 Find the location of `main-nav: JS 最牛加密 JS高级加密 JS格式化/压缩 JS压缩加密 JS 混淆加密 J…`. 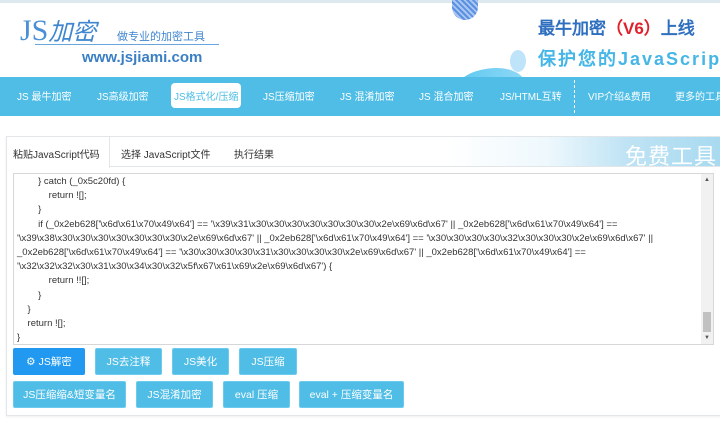

main-nav: JS 最牛加密 JS高级加密 JS格式化/压缩 JS压缩加密 JS 混淆加密 J… is located at coordinates (360, 96).